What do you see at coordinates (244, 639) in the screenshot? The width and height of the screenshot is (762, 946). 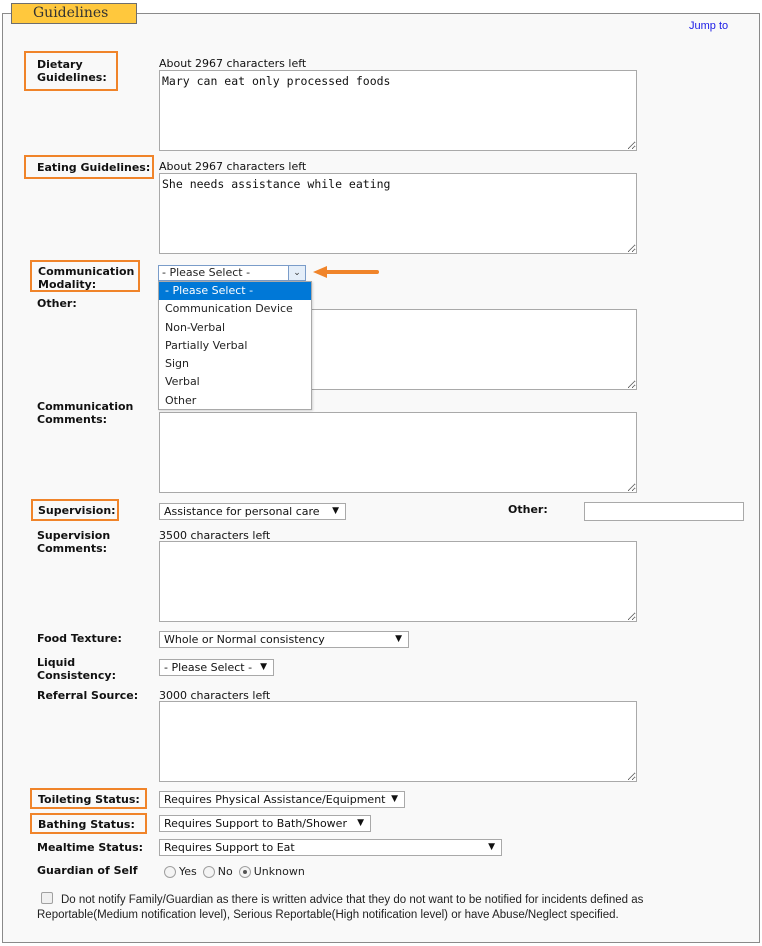 I see `food-texture-selected: Whole or Normal consistency` at bounding box center [244, 639].